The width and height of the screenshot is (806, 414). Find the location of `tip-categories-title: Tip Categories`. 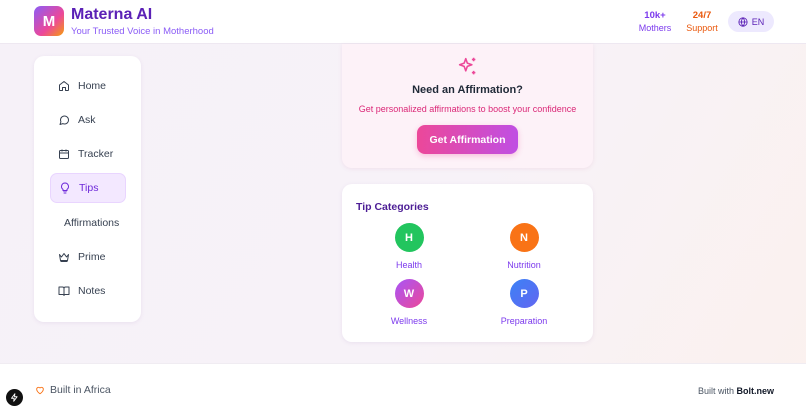

tip-categories-title: Tip Categories is located at coordinates (392, 207).